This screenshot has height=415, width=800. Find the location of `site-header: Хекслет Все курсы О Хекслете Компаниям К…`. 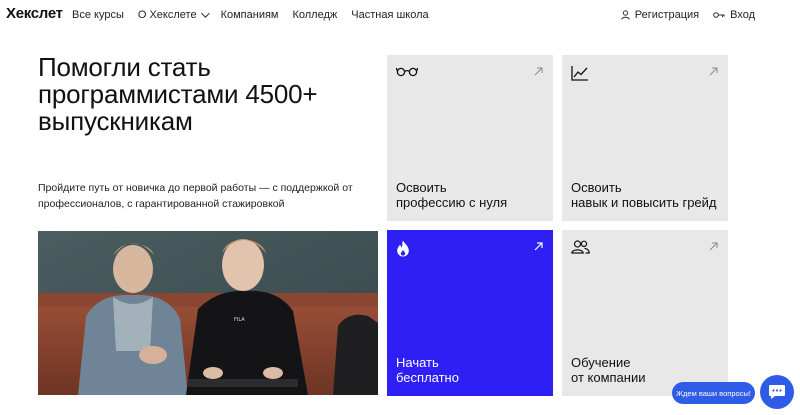

site-header: Хекслет Все курсы О Хекслете Компаниям К… is located at coordinates (400, 15).